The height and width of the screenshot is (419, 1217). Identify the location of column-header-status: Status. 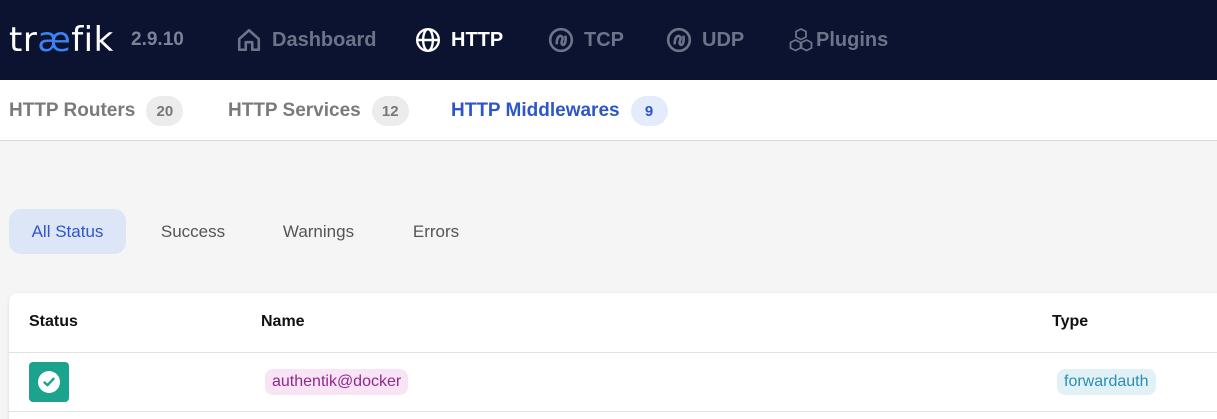
(53, 322).